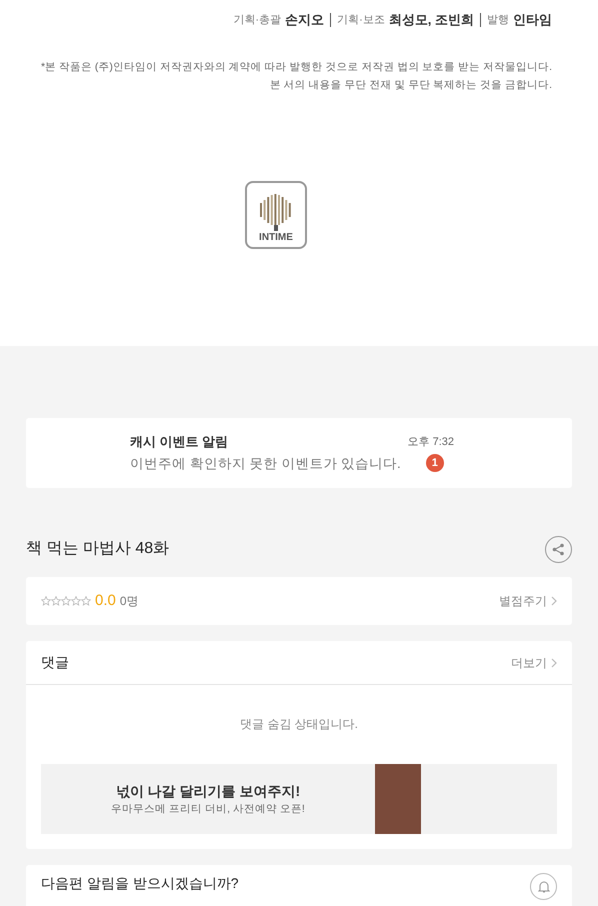 This screenshot has height=906, width=598. What do you see at coordinates (55, 662) in the screenshot?
I see `comments-title: 댓글` at bounding box center [55, 662].